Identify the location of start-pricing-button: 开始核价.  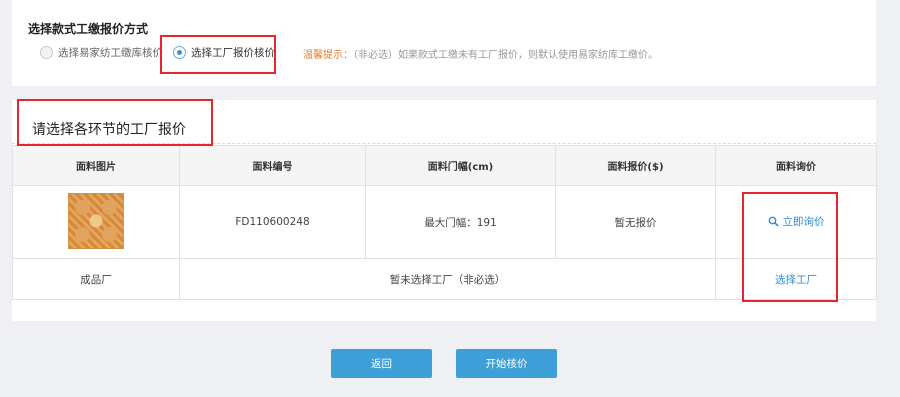
(506, 363).